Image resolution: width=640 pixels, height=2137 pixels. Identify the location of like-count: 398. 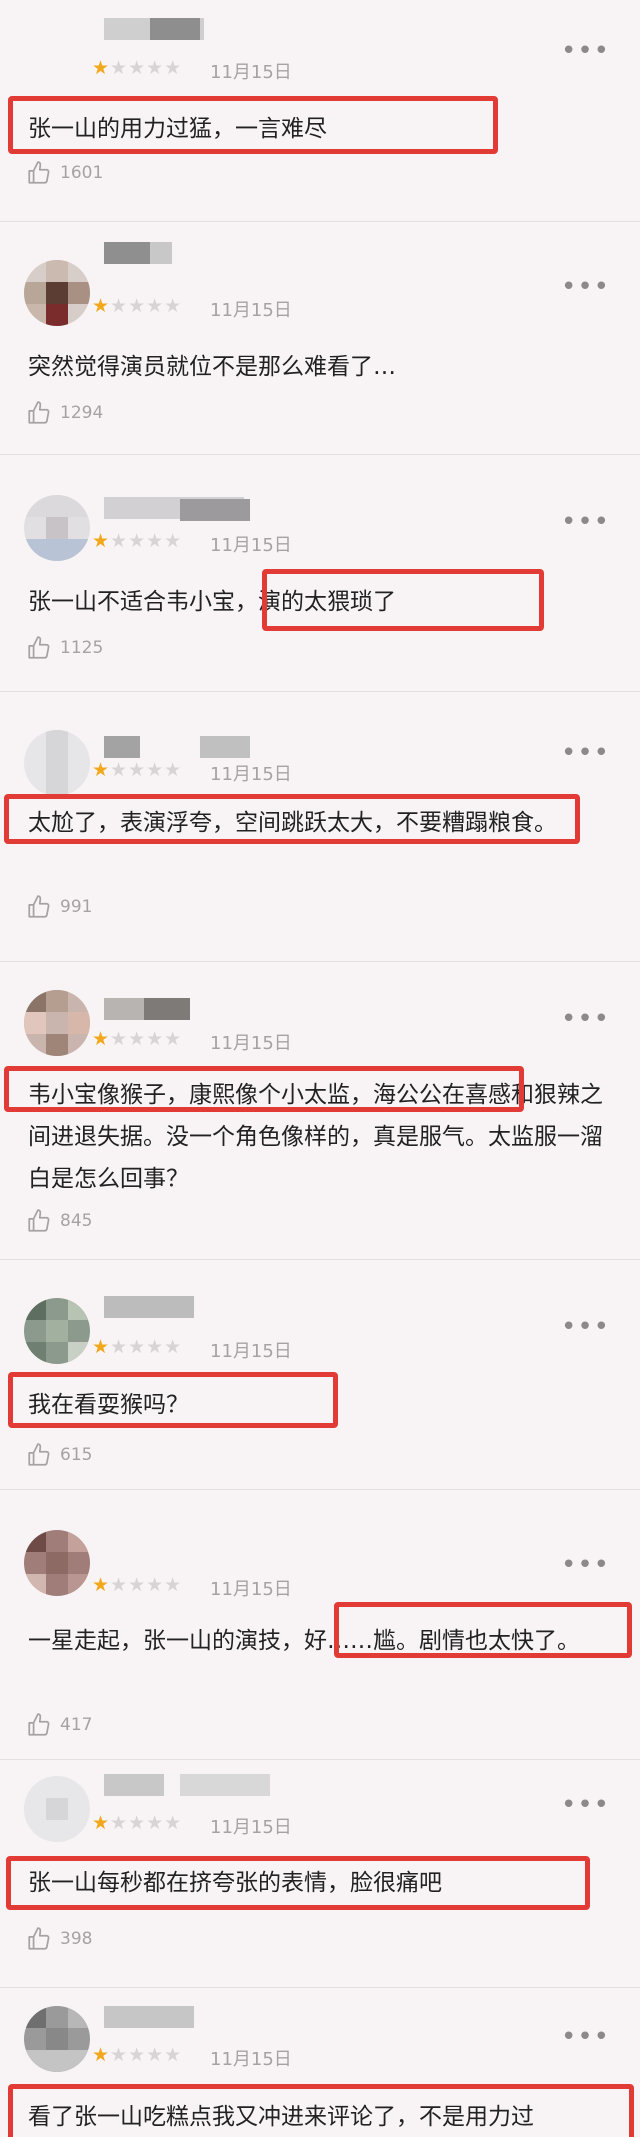
(76, 1939).